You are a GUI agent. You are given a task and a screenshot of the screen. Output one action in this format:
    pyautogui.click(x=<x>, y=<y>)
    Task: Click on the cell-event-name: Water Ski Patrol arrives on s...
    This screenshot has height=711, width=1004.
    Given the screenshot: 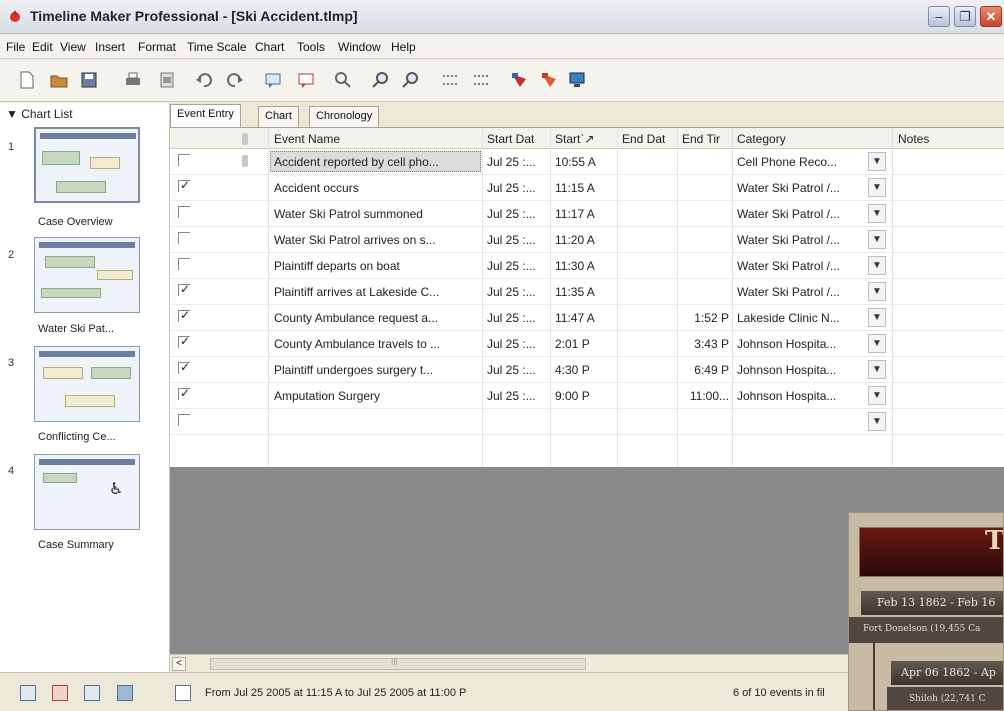 What is the action you would take?
    pyautogui.click(x=377, y=240)
    